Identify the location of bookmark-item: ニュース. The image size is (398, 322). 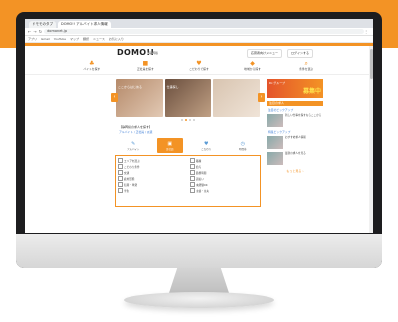
(99, 39).